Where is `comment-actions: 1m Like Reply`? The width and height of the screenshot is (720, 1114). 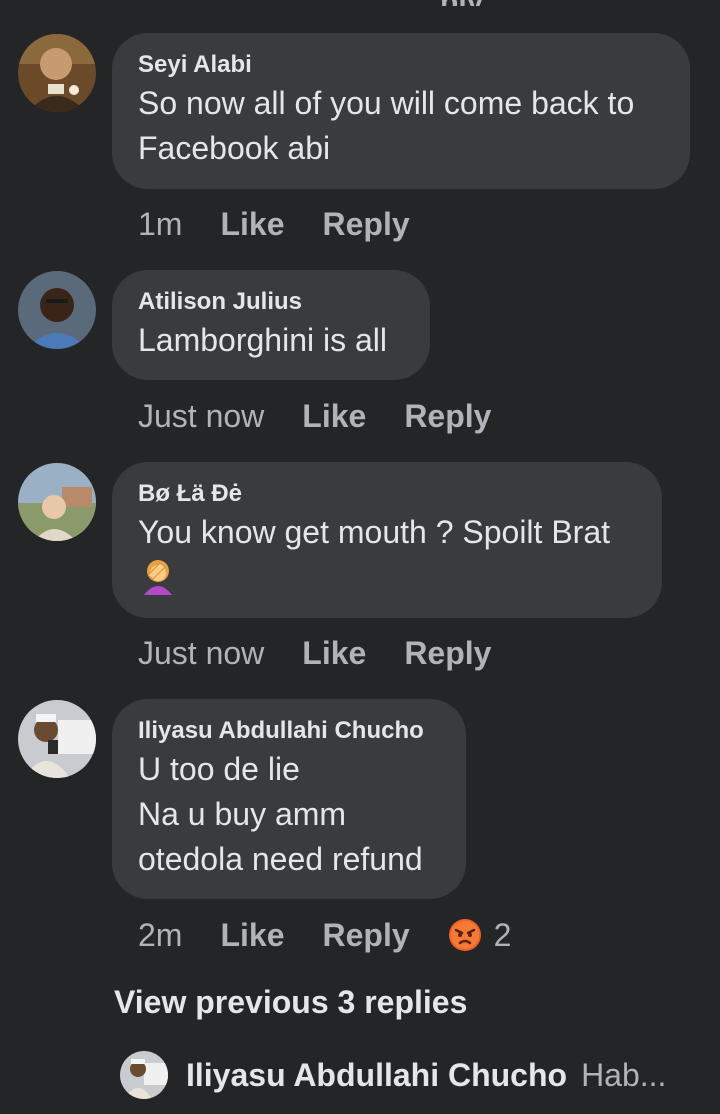 comment-actions: 1m Like Reply is located at coordinates (293, 224).